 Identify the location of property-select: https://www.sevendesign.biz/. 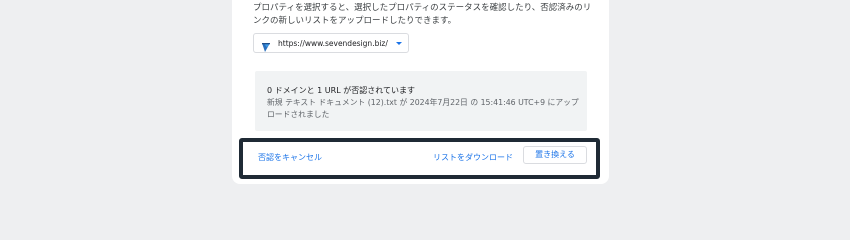
(331, 43).